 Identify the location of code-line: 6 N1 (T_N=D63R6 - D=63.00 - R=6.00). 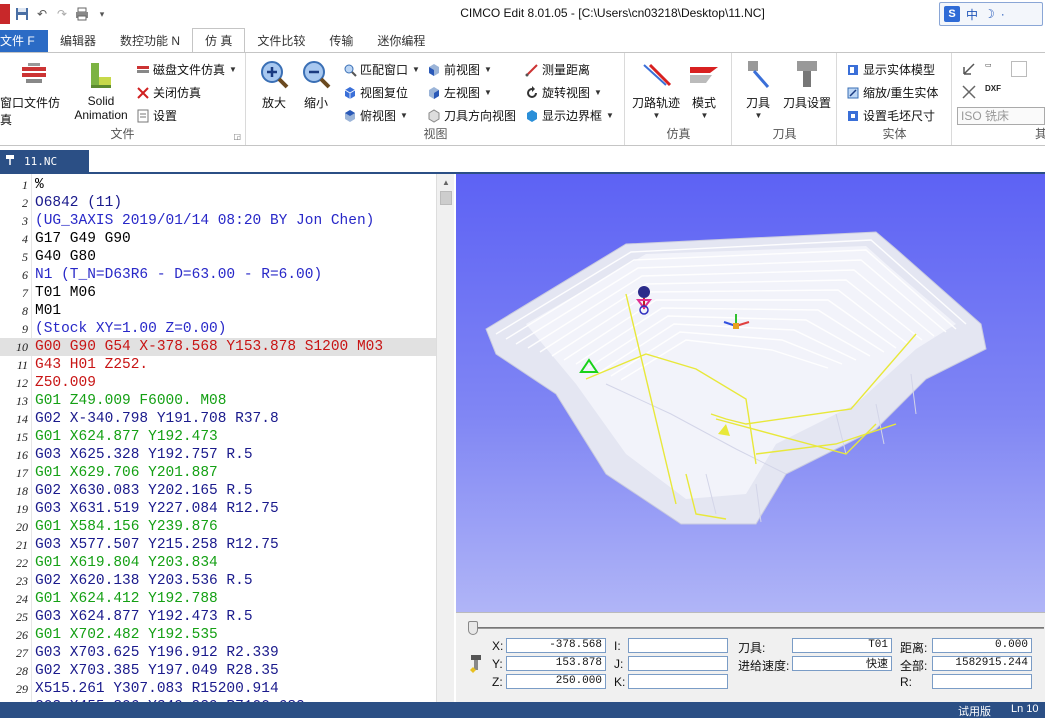
(218, 275).